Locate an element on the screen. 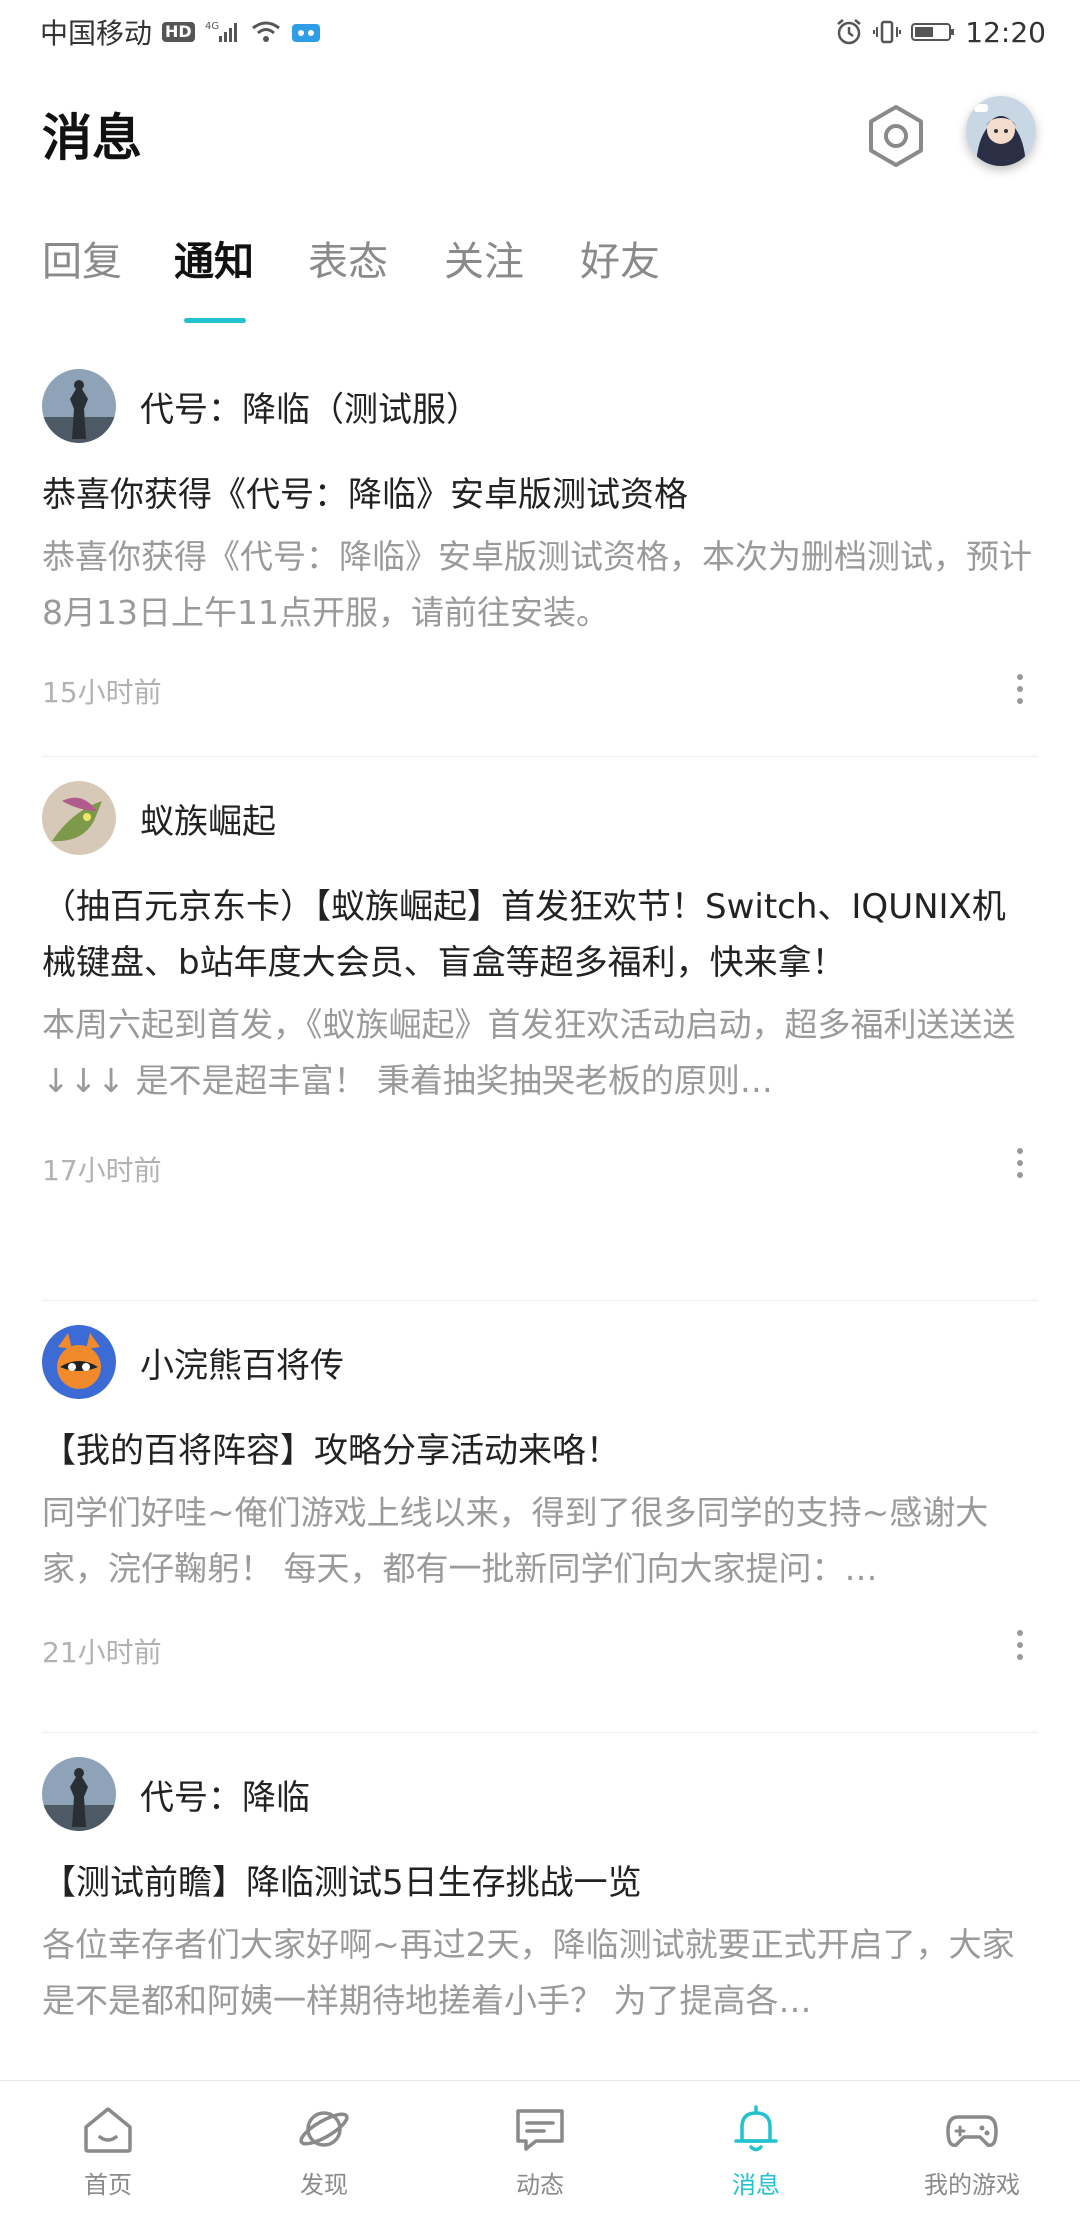 The height and width of the screenshot is (2220, 1080). status-bar: 中国移动 HD 4G 12:20 is located at coordinates (540, 32).